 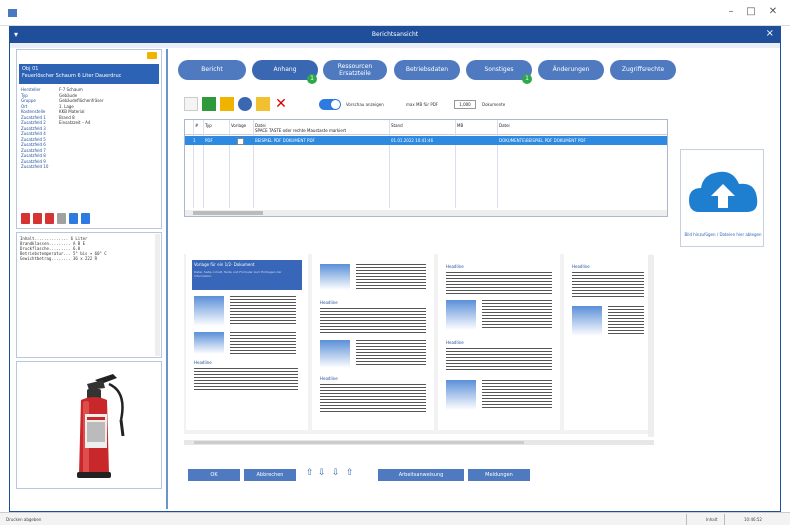 What do you see at coordinates (773, 13) in the screenshot?
I see `close-window-button: ✕` at bounding box center [773, 13].